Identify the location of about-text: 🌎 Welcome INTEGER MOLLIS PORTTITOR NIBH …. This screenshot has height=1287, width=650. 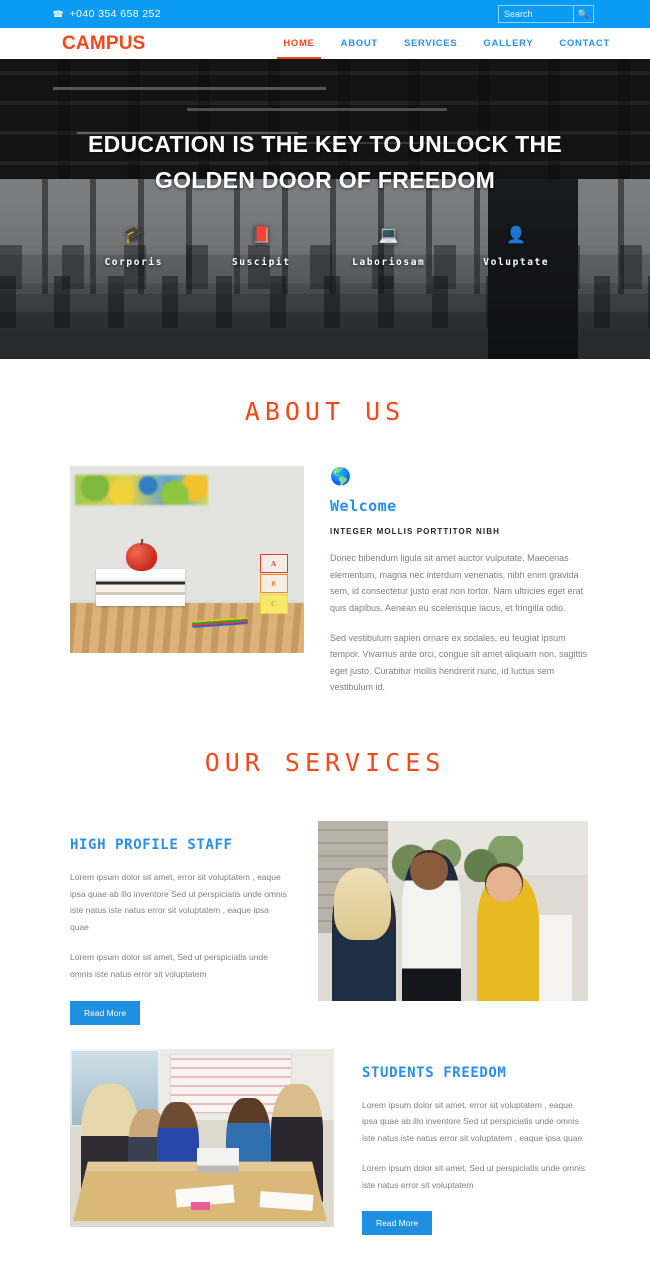
(459, 581).